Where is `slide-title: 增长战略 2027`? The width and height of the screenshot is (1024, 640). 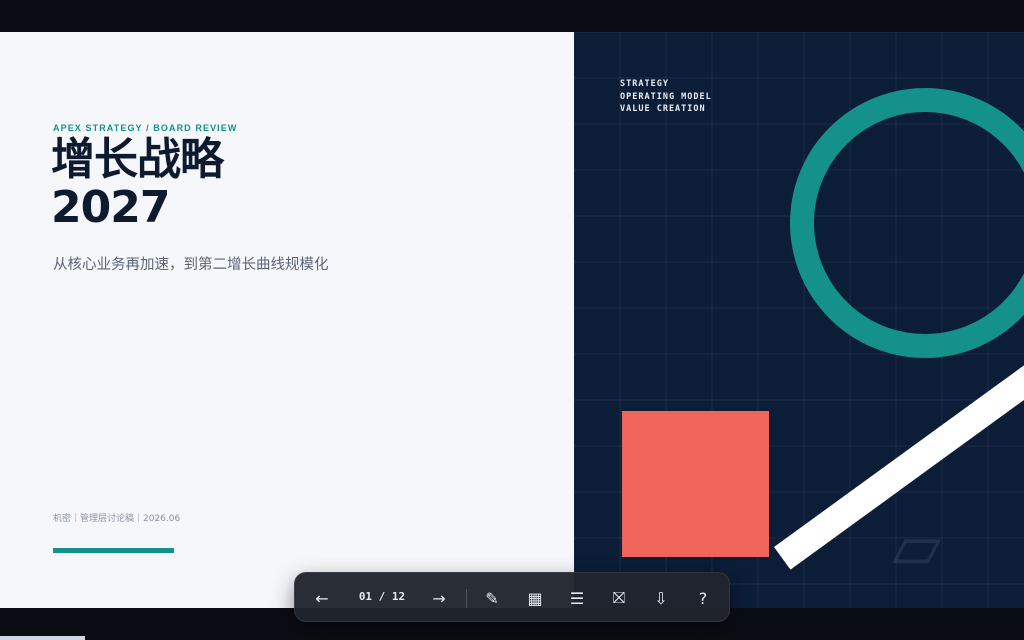
slide-title: 增长战略 2027 is located at coordinates (137, 183).